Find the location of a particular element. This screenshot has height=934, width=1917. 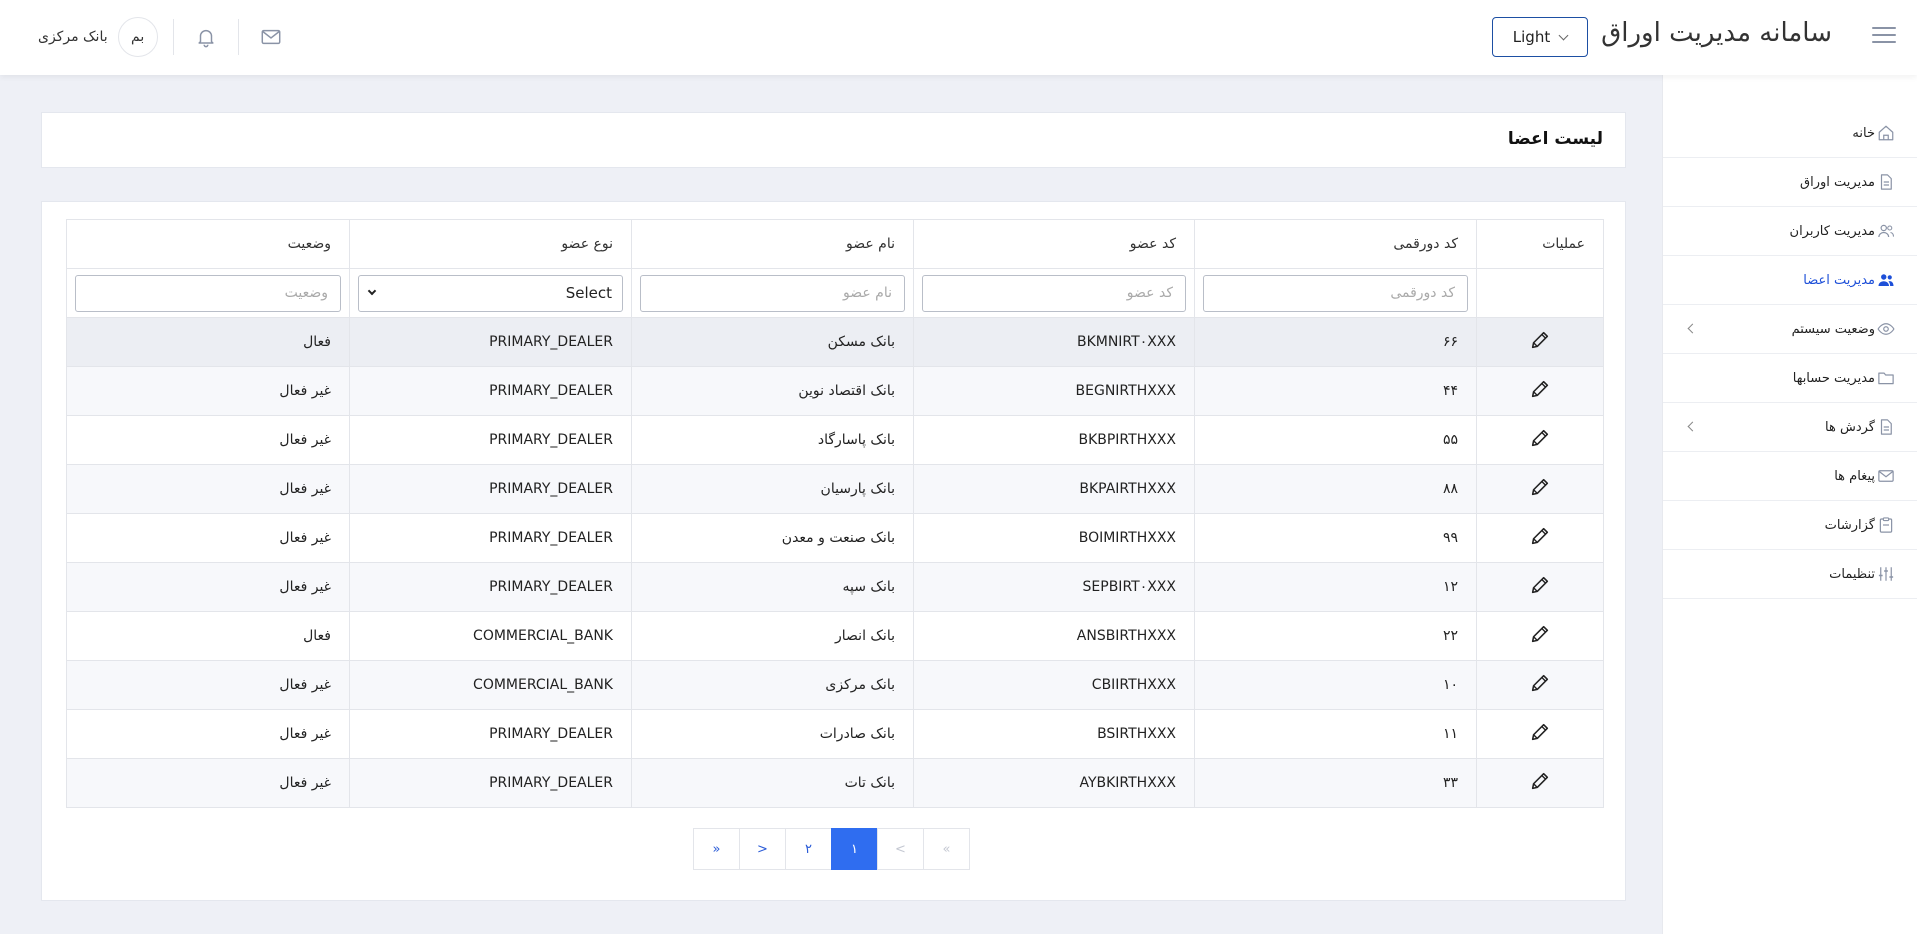

code4-cell: ۶۶ is located at coordinates (1335, 342).